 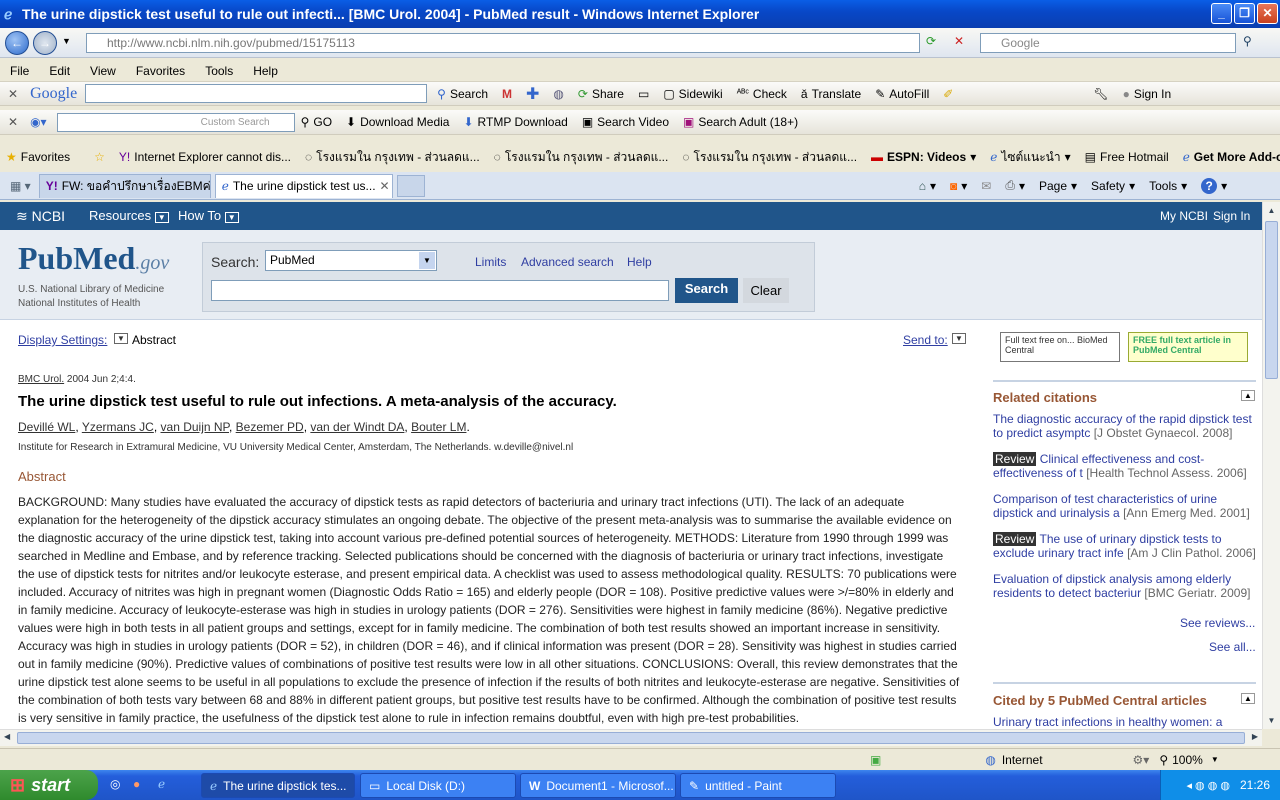 I want to click on search-video-button: Search Video, so click(x=633, y=122).